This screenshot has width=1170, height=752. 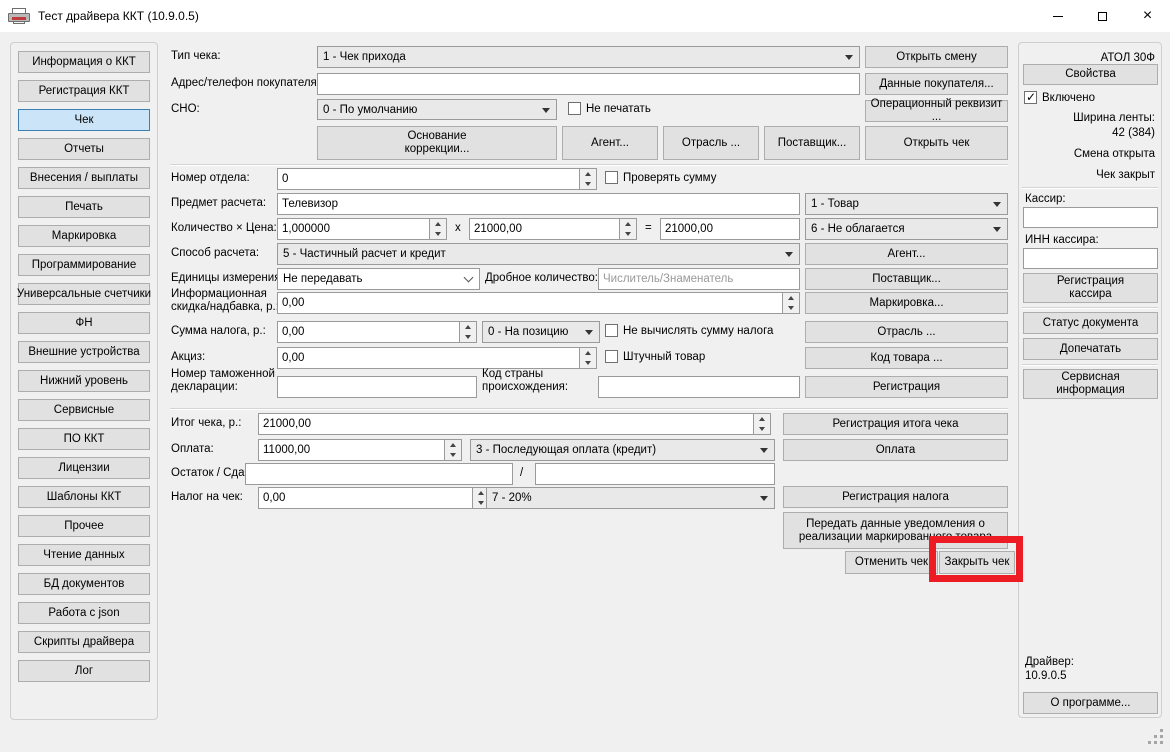 I want to click on service-info-button: Сервисная информация, so click(x=1090, y=384).